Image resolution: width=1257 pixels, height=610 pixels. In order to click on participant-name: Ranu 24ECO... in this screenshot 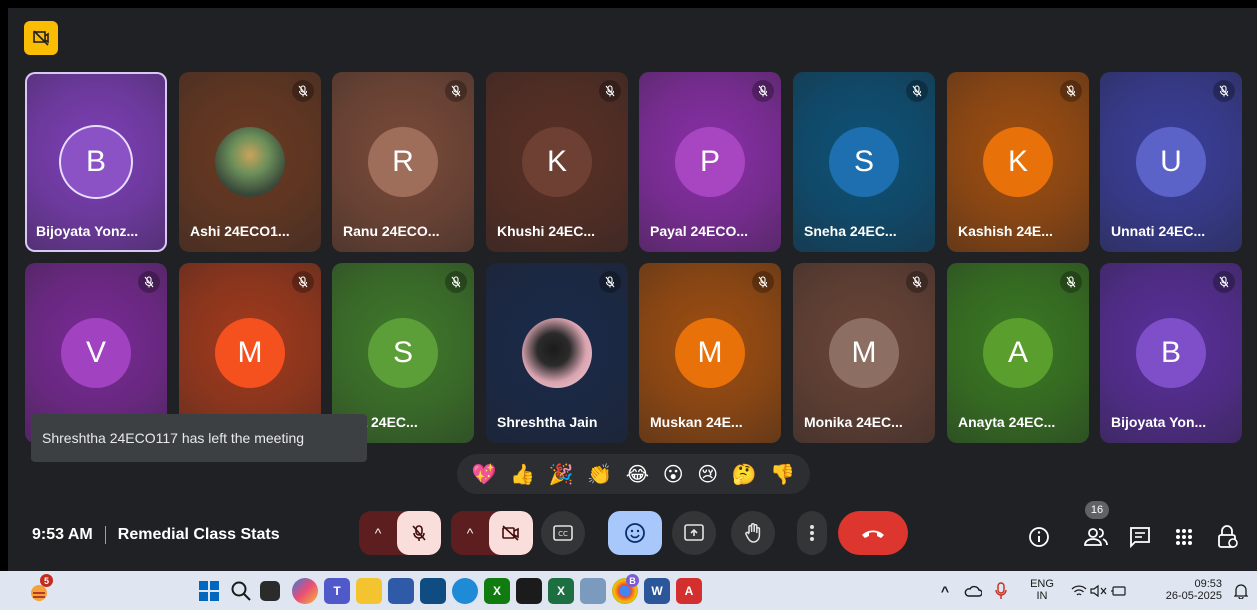, I will do `click(391, 231)`.